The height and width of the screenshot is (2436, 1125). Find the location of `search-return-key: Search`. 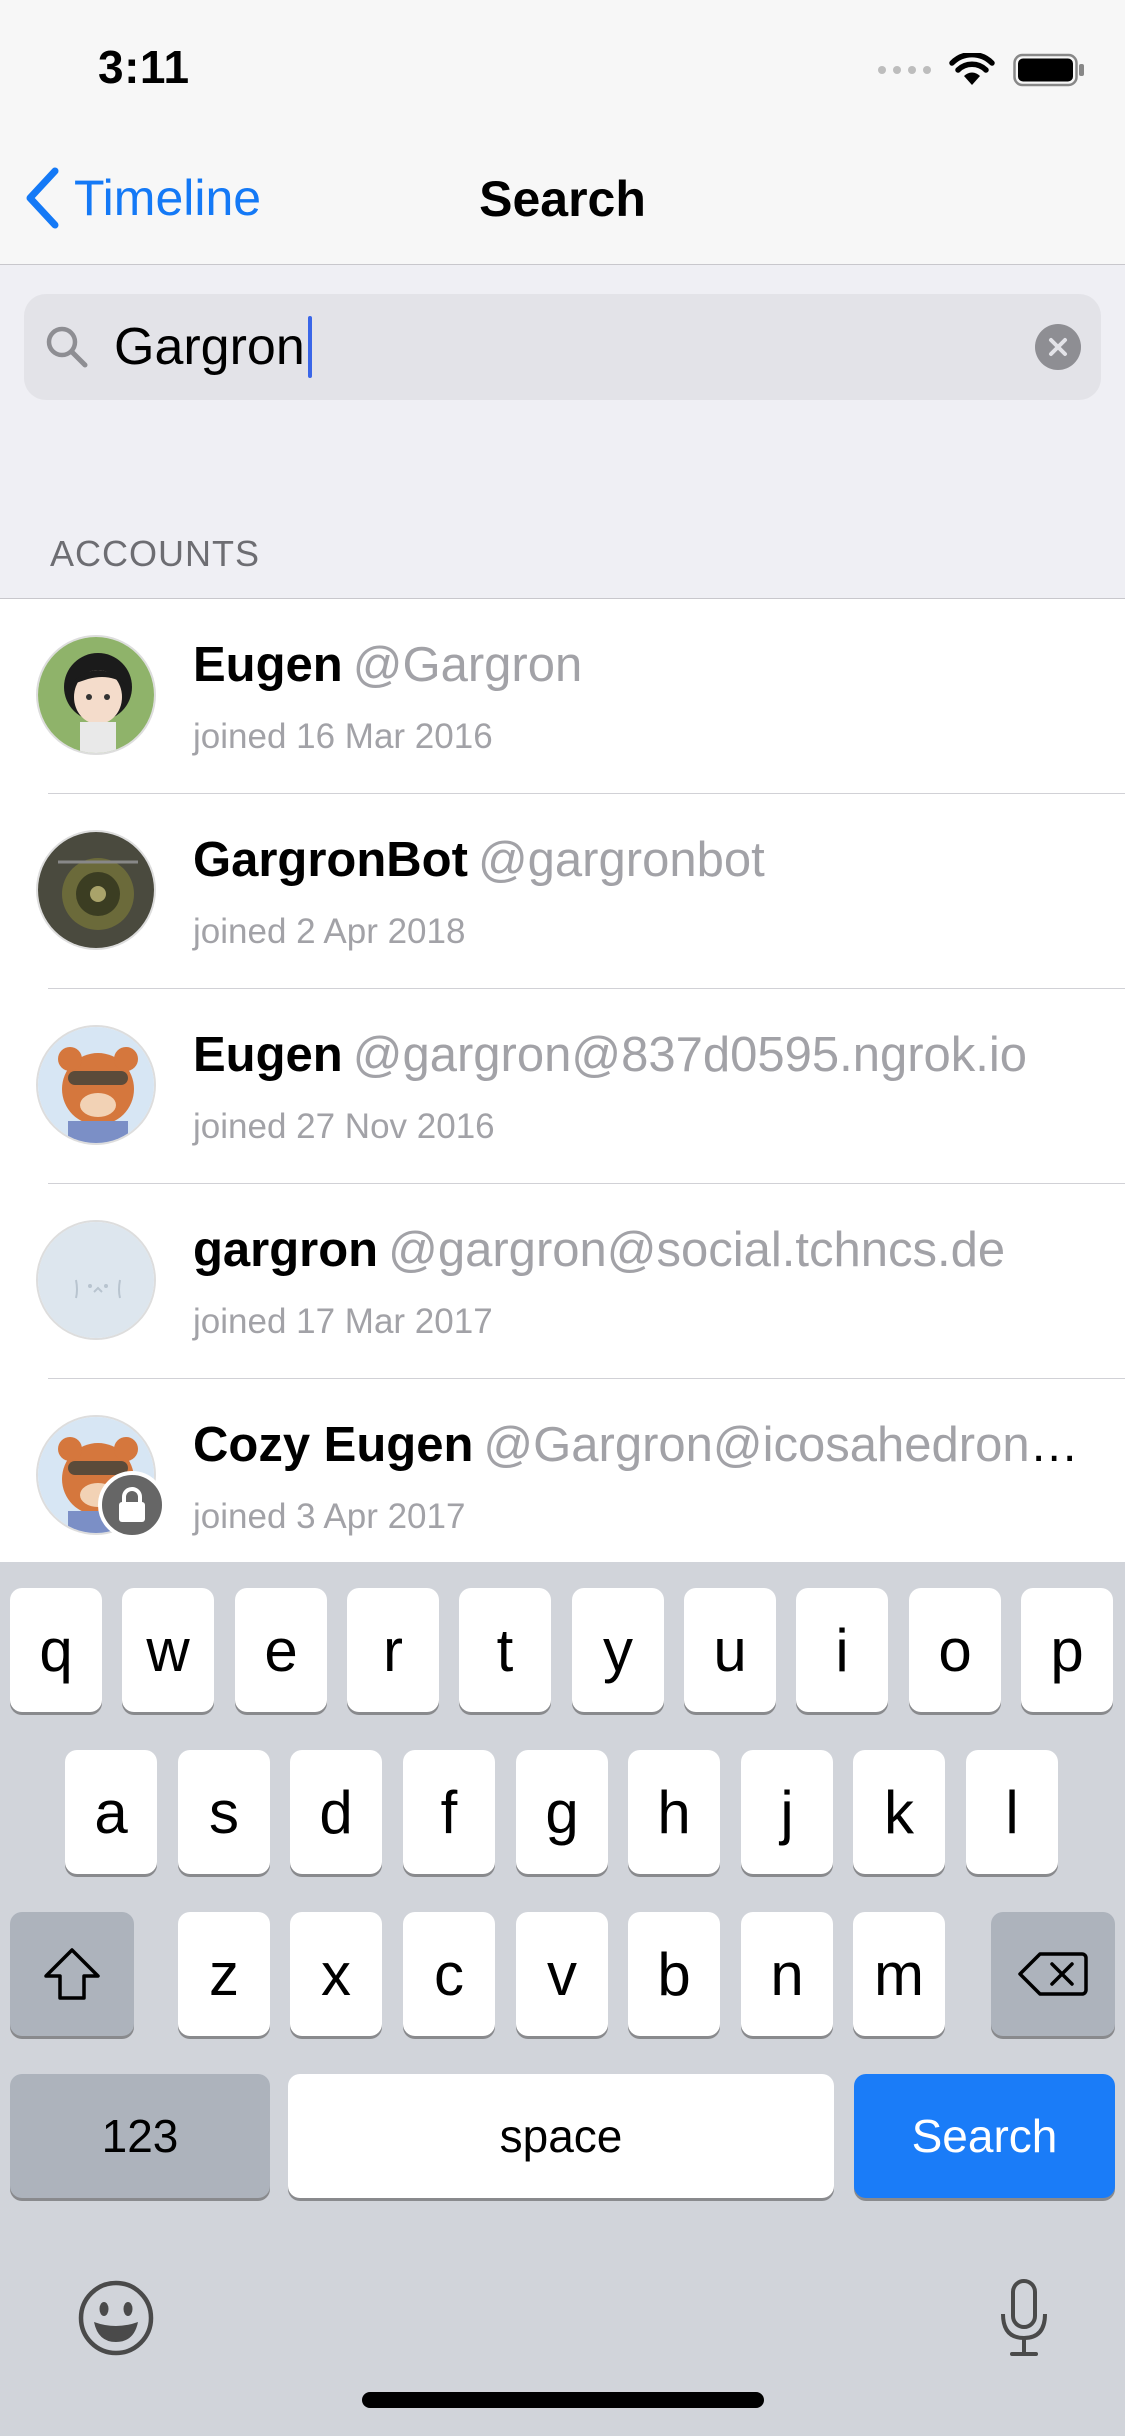

search-return-key: Search is located at coordinates (984, 2136).